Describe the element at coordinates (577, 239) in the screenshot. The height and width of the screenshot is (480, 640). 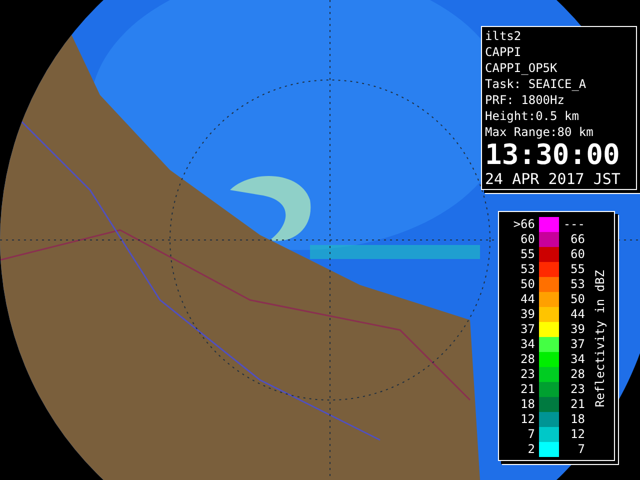
I see `legend-high-value: 66` at that location.